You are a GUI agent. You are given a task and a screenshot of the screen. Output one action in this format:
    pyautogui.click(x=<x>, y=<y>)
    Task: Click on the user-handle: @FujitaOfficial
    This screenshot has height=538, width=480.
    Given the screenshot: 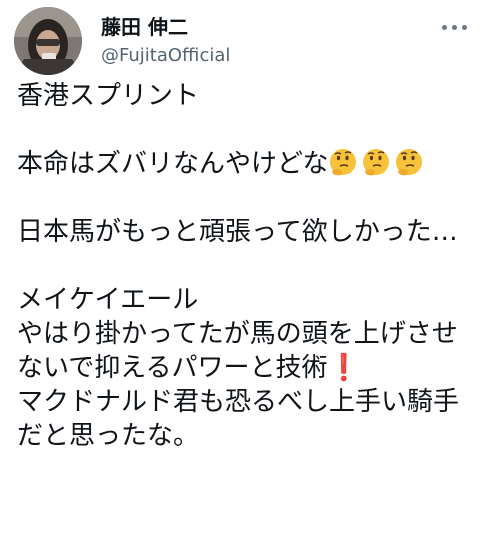 What is the action you would take?
    pyautogui.click(x=165, y=56)
    